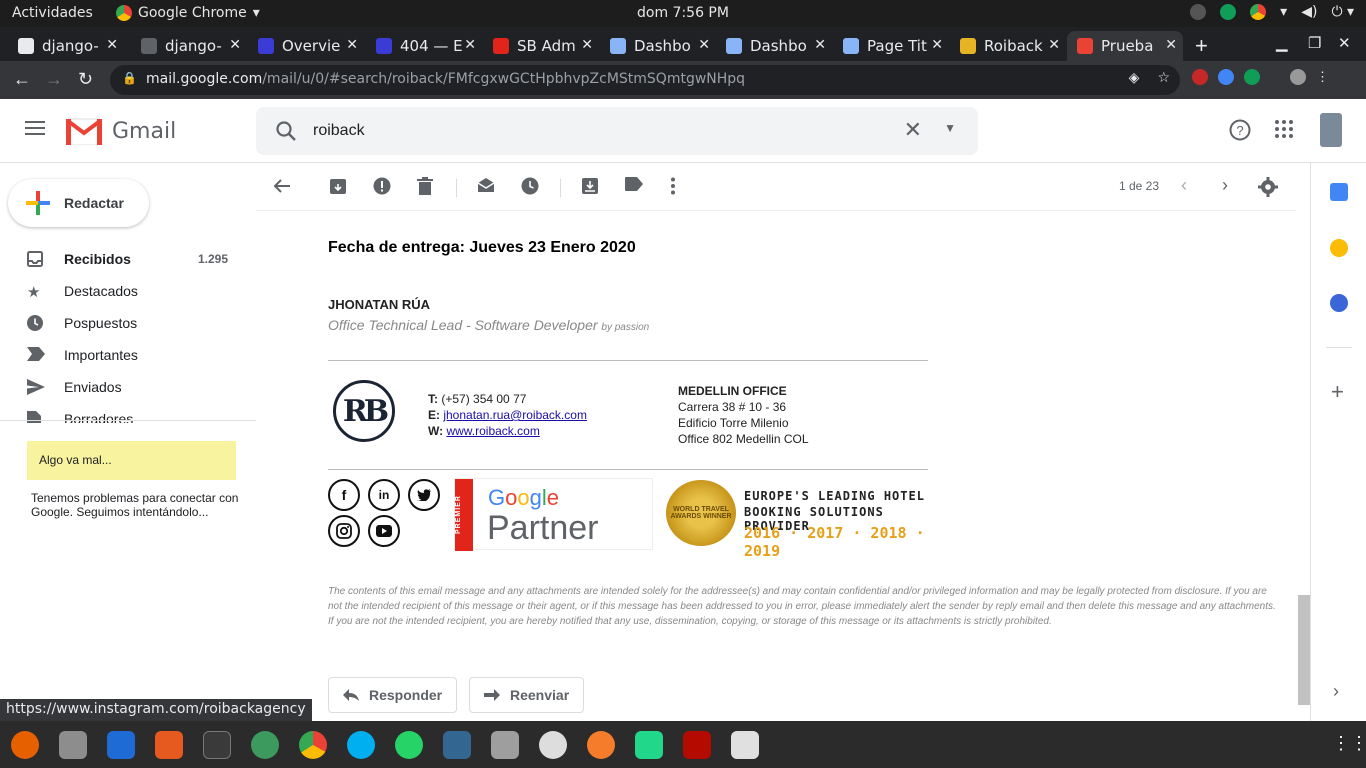 Image resolution: width=1366 pixels, height=768 pixels. Describe the element at coordinates (1298, 77) in the screenshot. I see `profile-avatar` at that location.